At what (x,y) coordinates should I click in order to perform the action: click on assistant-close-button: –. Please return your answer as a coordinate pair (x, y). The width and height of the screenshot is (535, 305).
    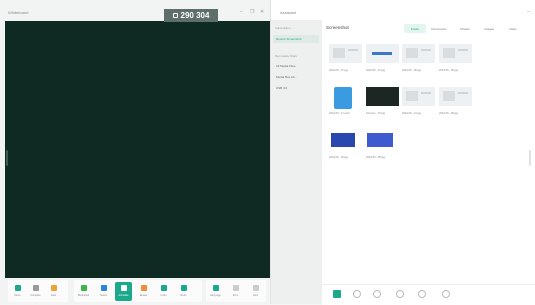
    Looking at the image, I should click on (528, 12).